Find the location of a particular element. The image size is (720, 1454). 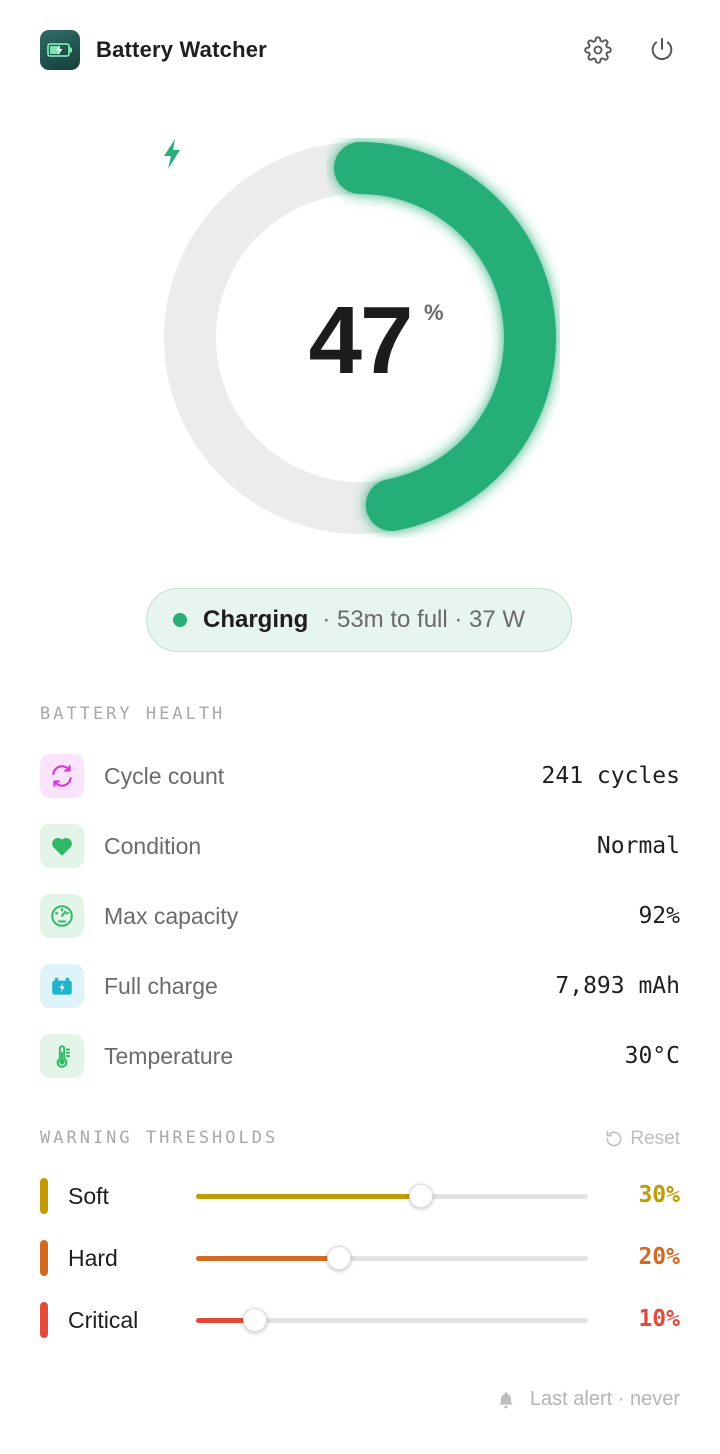

health-row-condition: Condition Normal is located at coordinates (360, 846).